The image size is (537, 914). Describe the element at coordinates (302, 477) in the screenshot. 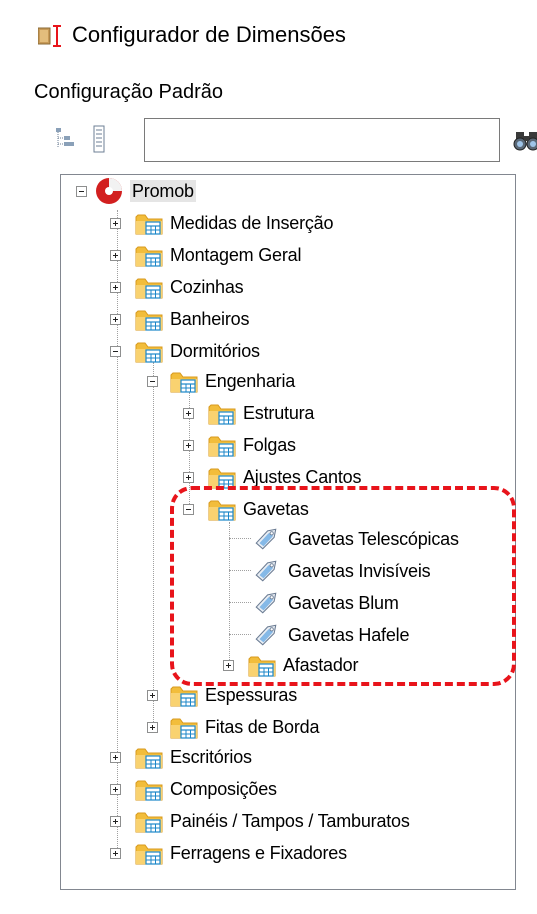

I see `tree-item-label: Ajustes Cantos` at that location.